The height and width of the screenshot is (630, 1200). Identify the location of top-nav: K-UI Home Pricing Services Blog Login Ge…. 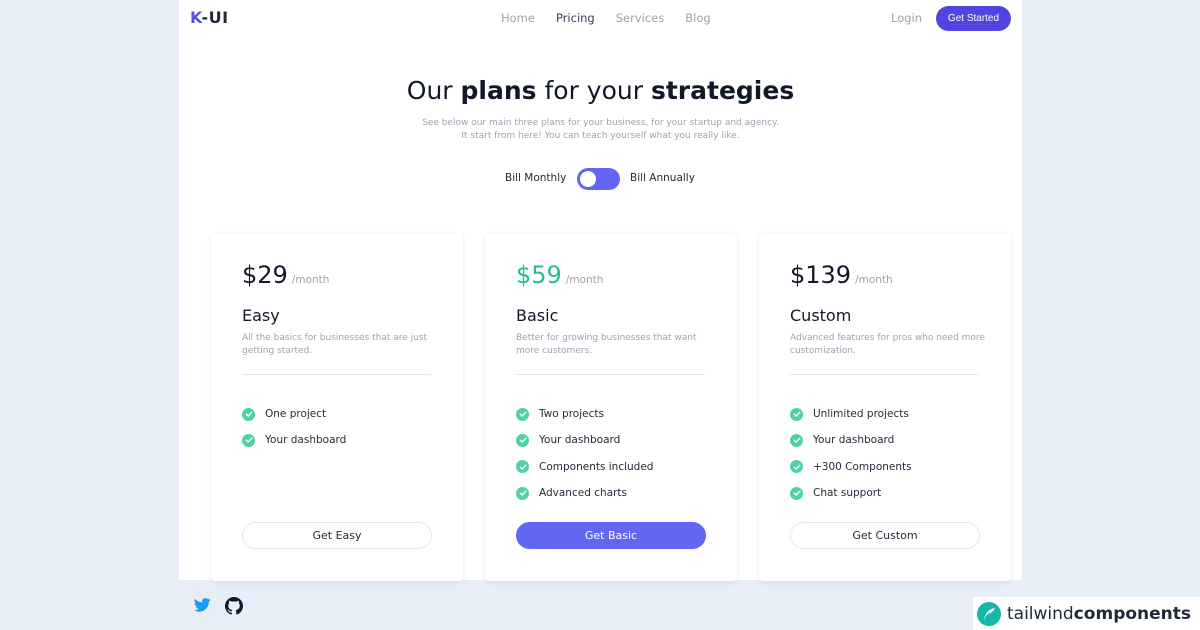
(600, 18).